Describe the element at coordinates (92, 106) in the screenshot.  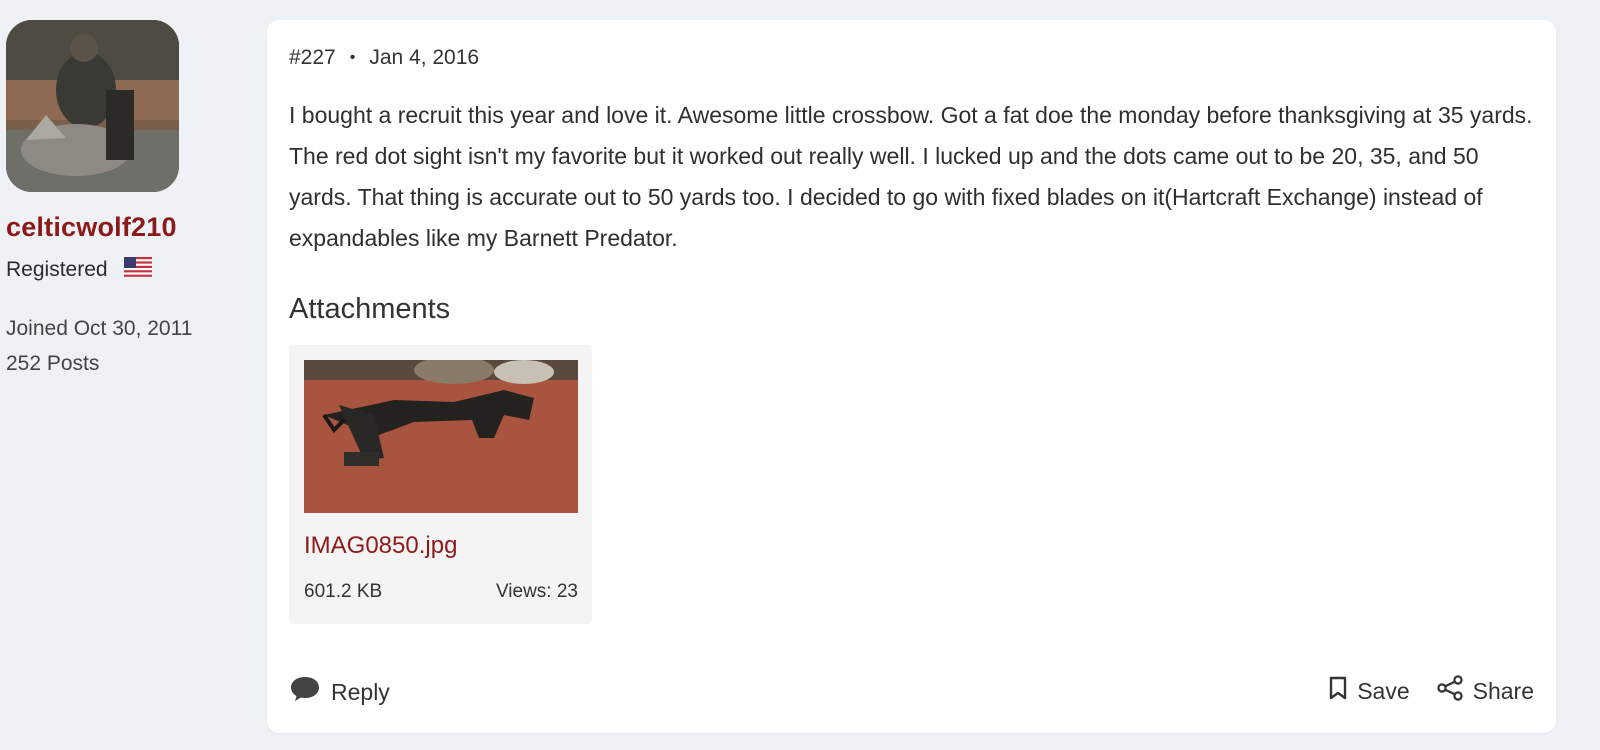
I see `user-avatar` at that location.